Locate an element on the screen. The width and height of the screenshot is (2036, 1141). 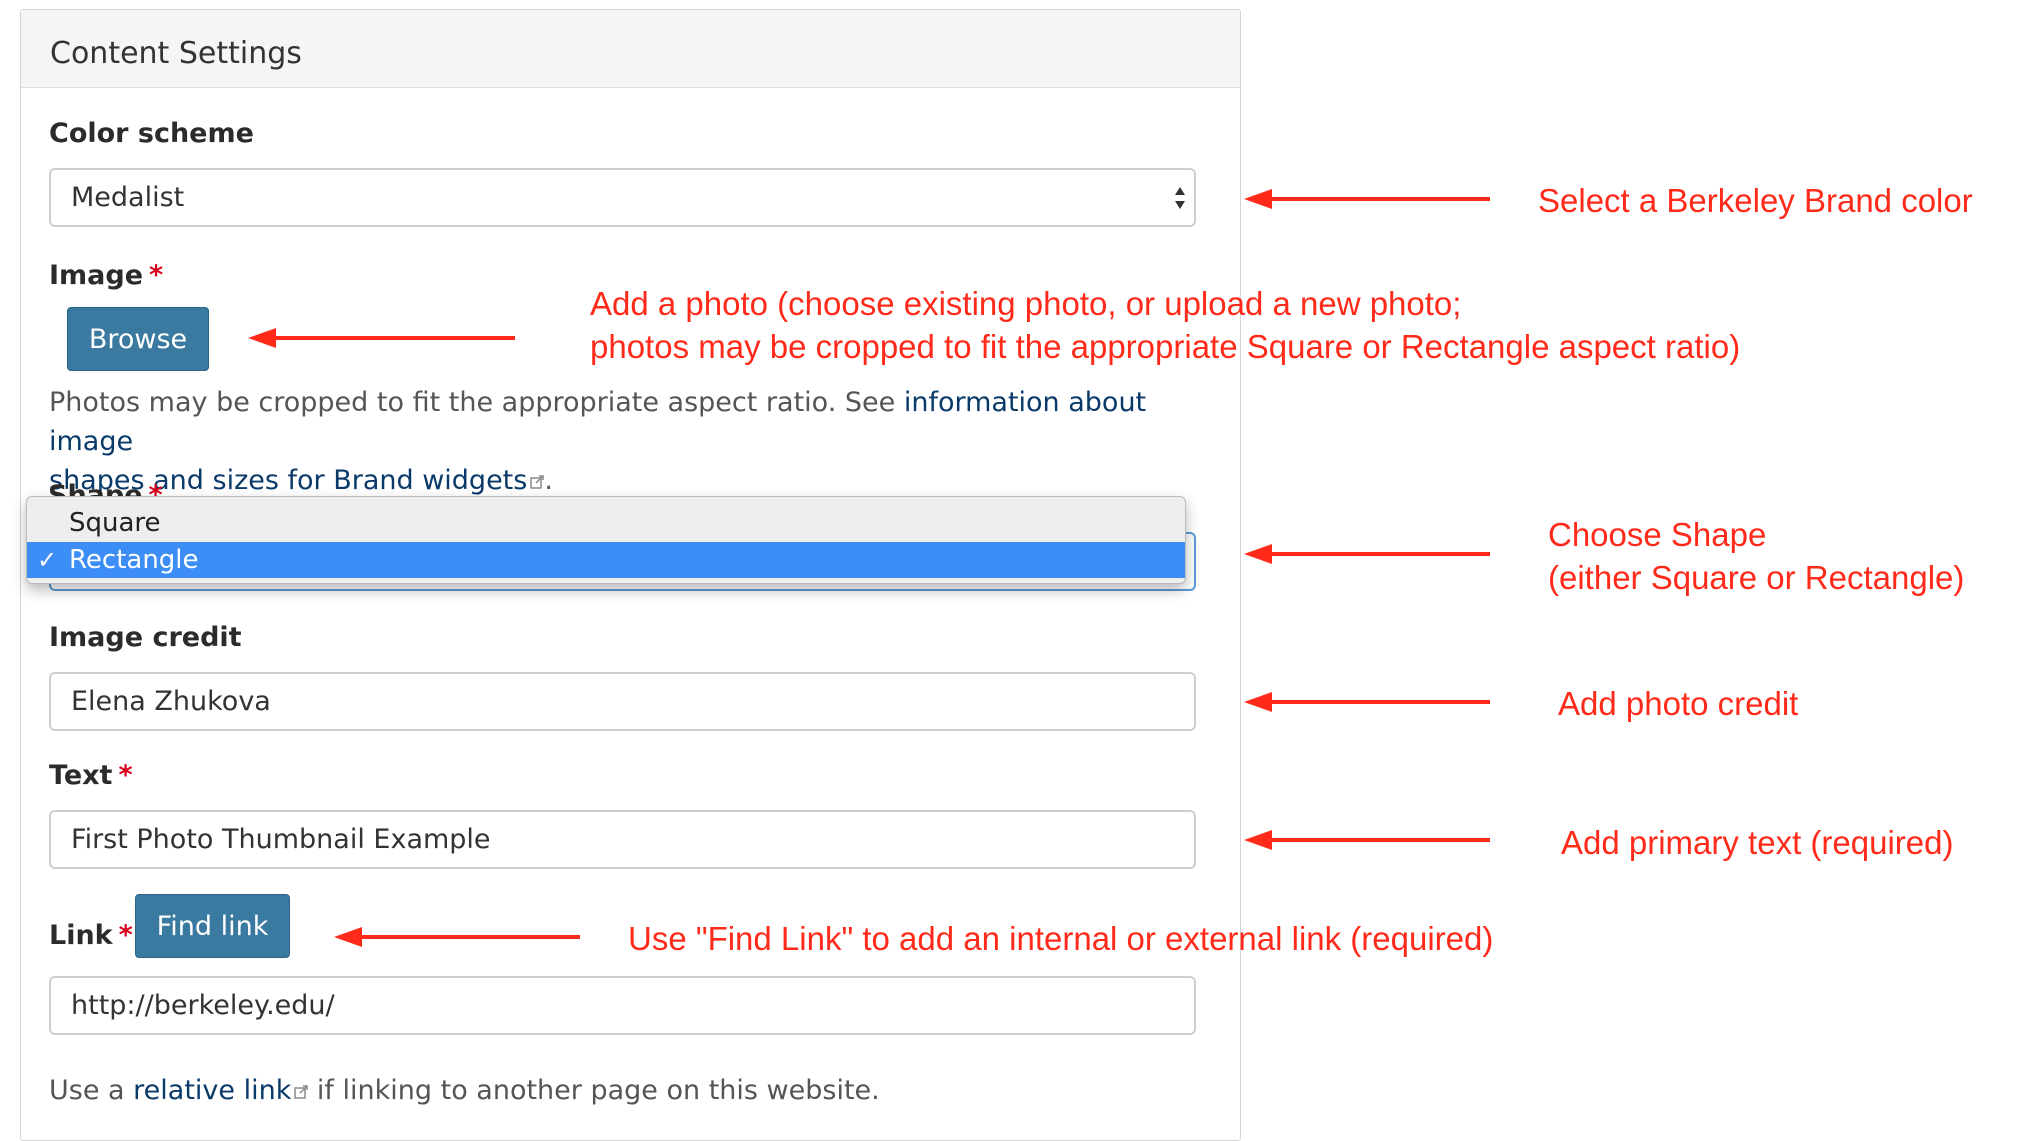
annotation-color-scheme: Select a Berkeley Brand color is located at coordinates (1755, 200).